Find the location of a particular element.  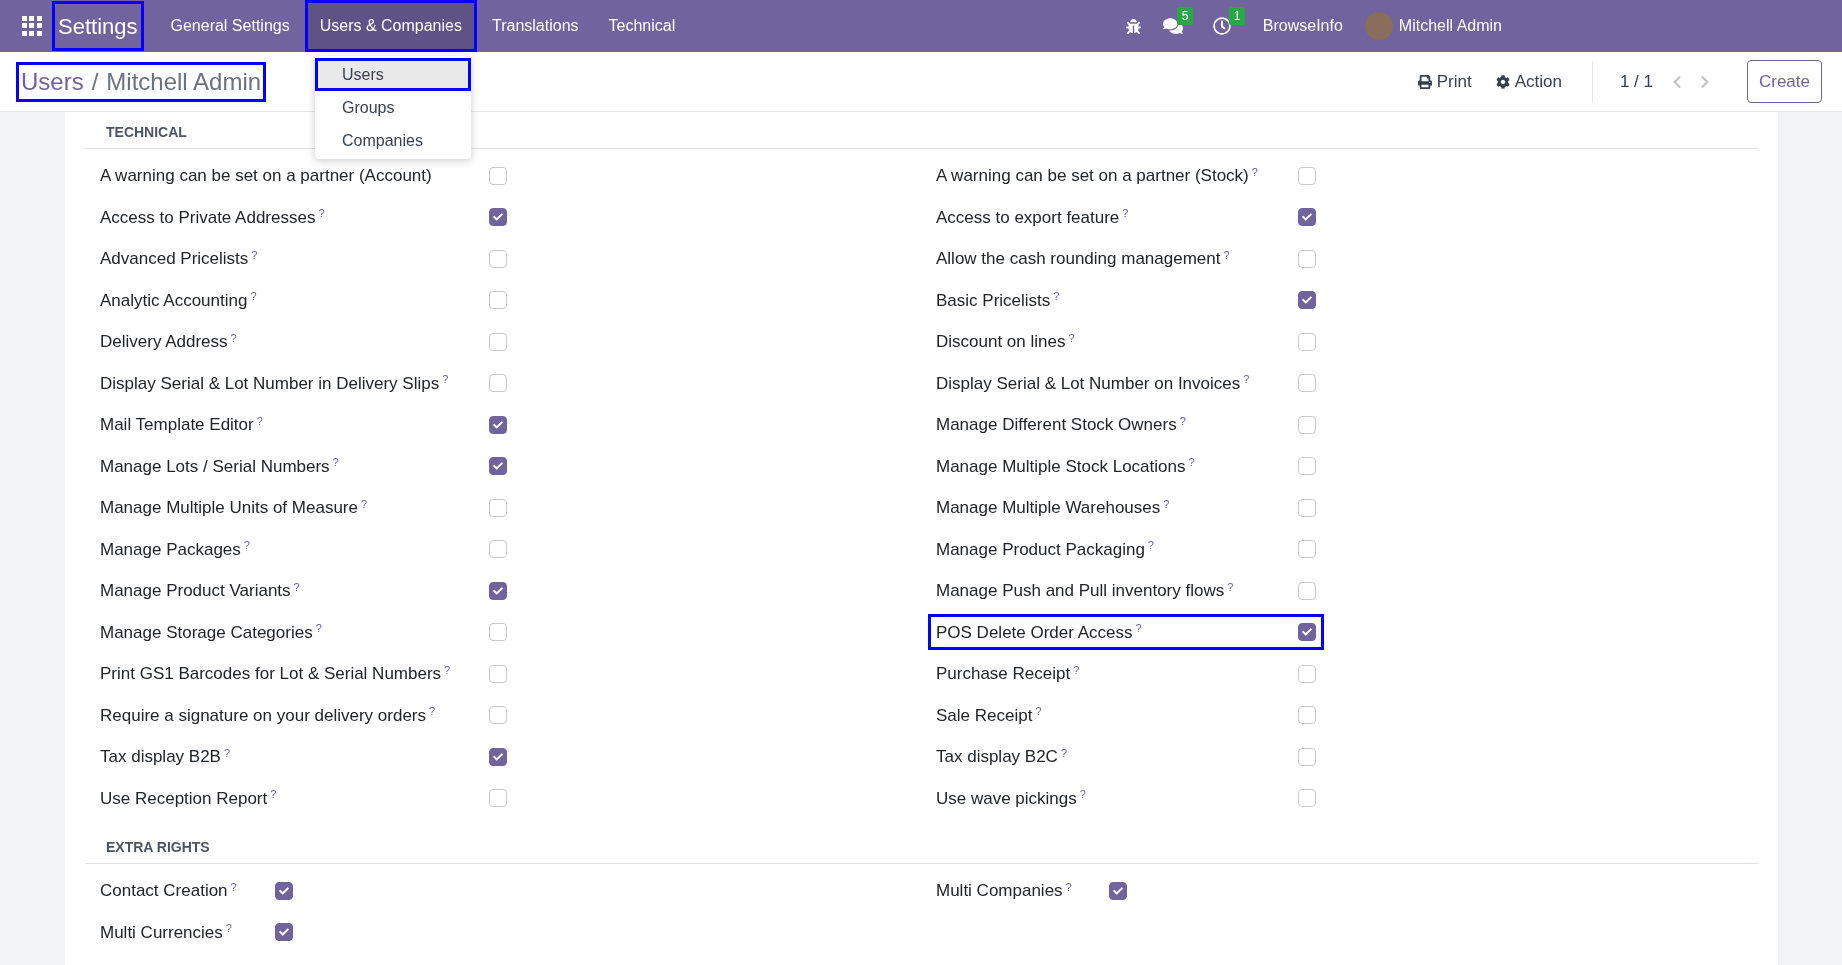

pager: 1 / 1 is located at coordinates (1636, 81).